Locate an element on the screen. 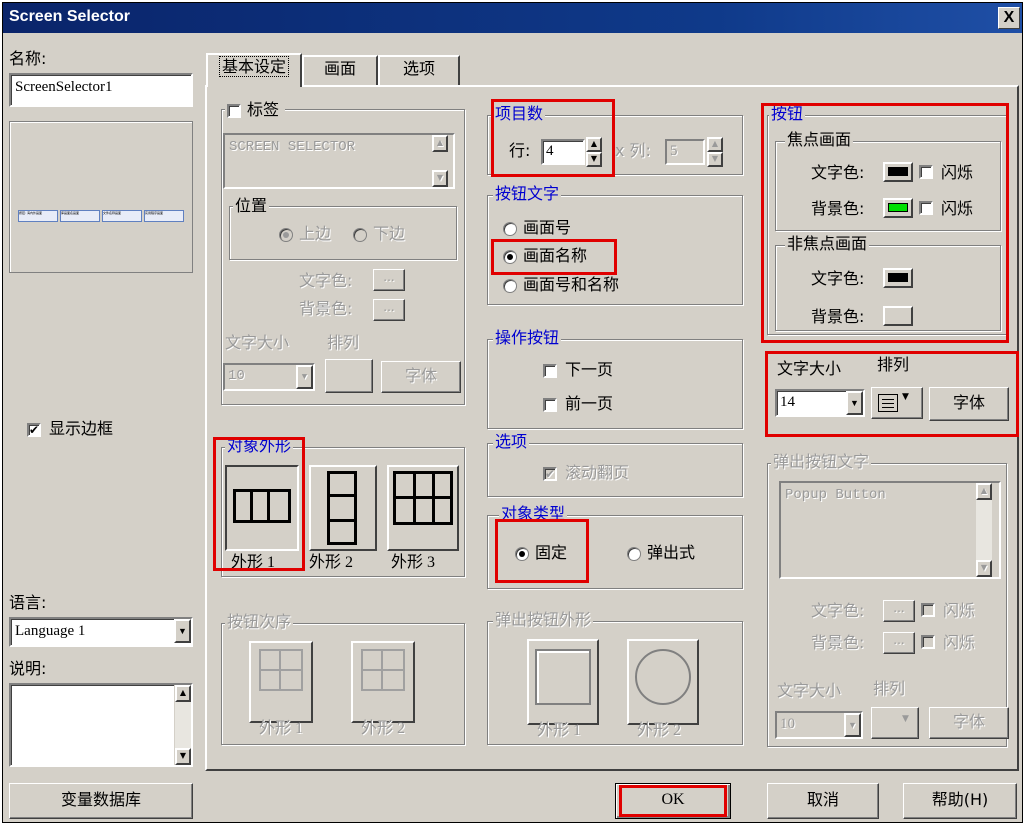  popup-bg-blink-checkbox is located at coordinates (928, 642).